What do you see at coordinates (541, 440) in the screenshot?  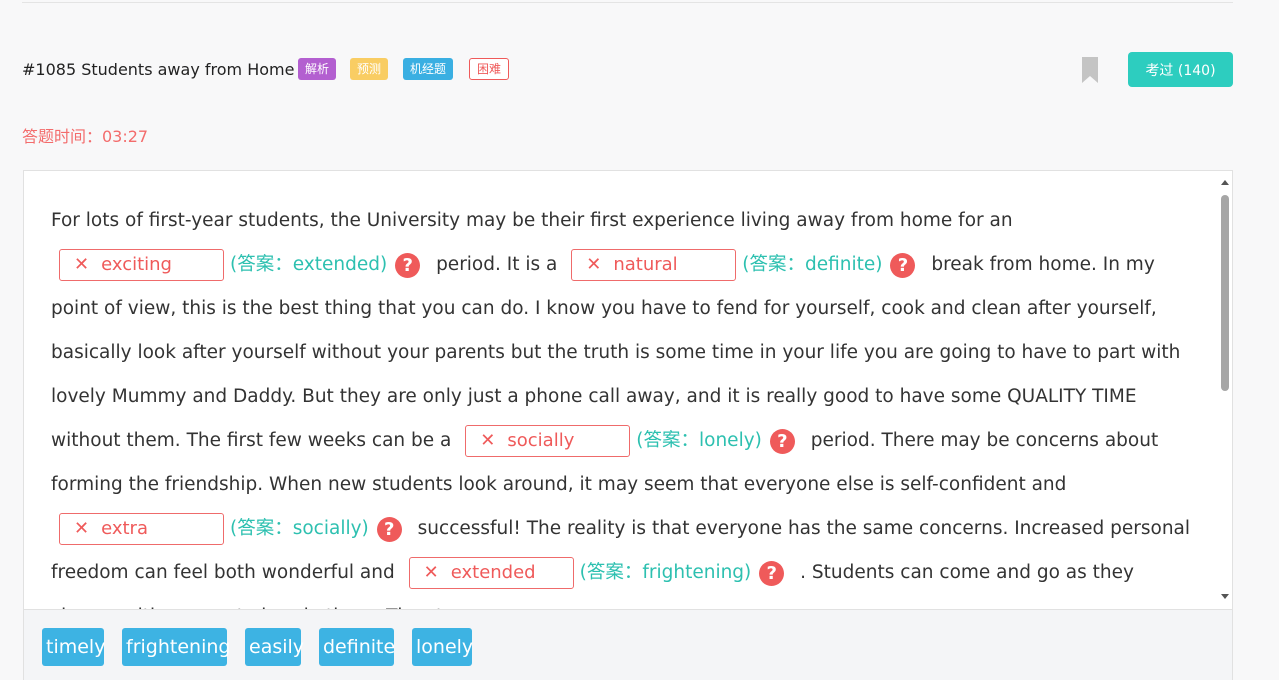 I see `blank-value: socially` at bounding box center [541, 440].